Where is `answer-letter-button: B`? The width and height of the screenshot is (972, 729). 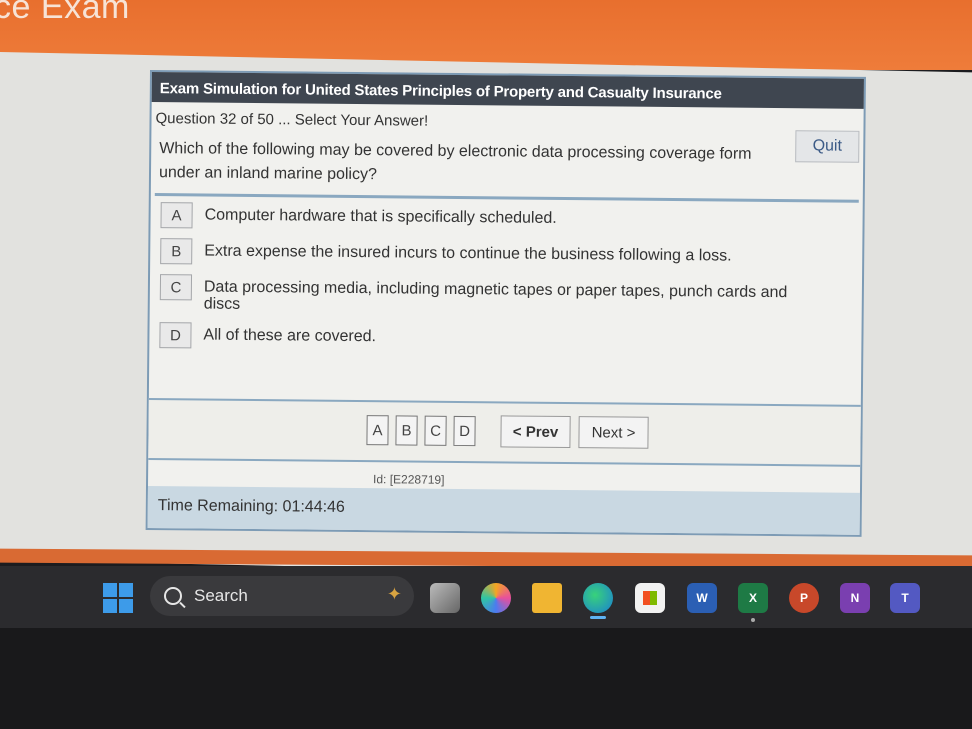
answer-letter-button: B is located at coordinates (176, 251).